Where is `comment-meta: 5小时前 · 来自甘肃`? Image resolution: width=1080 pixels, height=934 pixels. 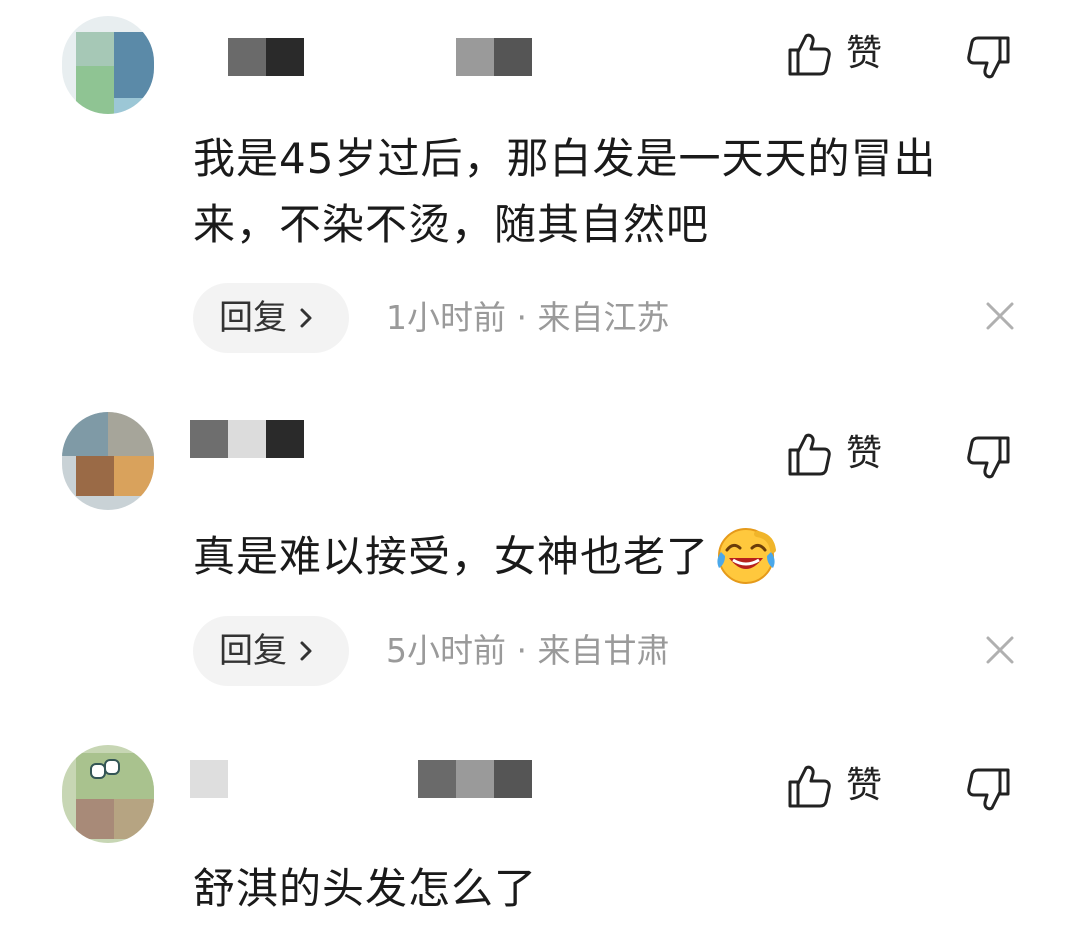
comment-meta: 5小时前 · 来自甘肃 is located at coordinates (528, 650).